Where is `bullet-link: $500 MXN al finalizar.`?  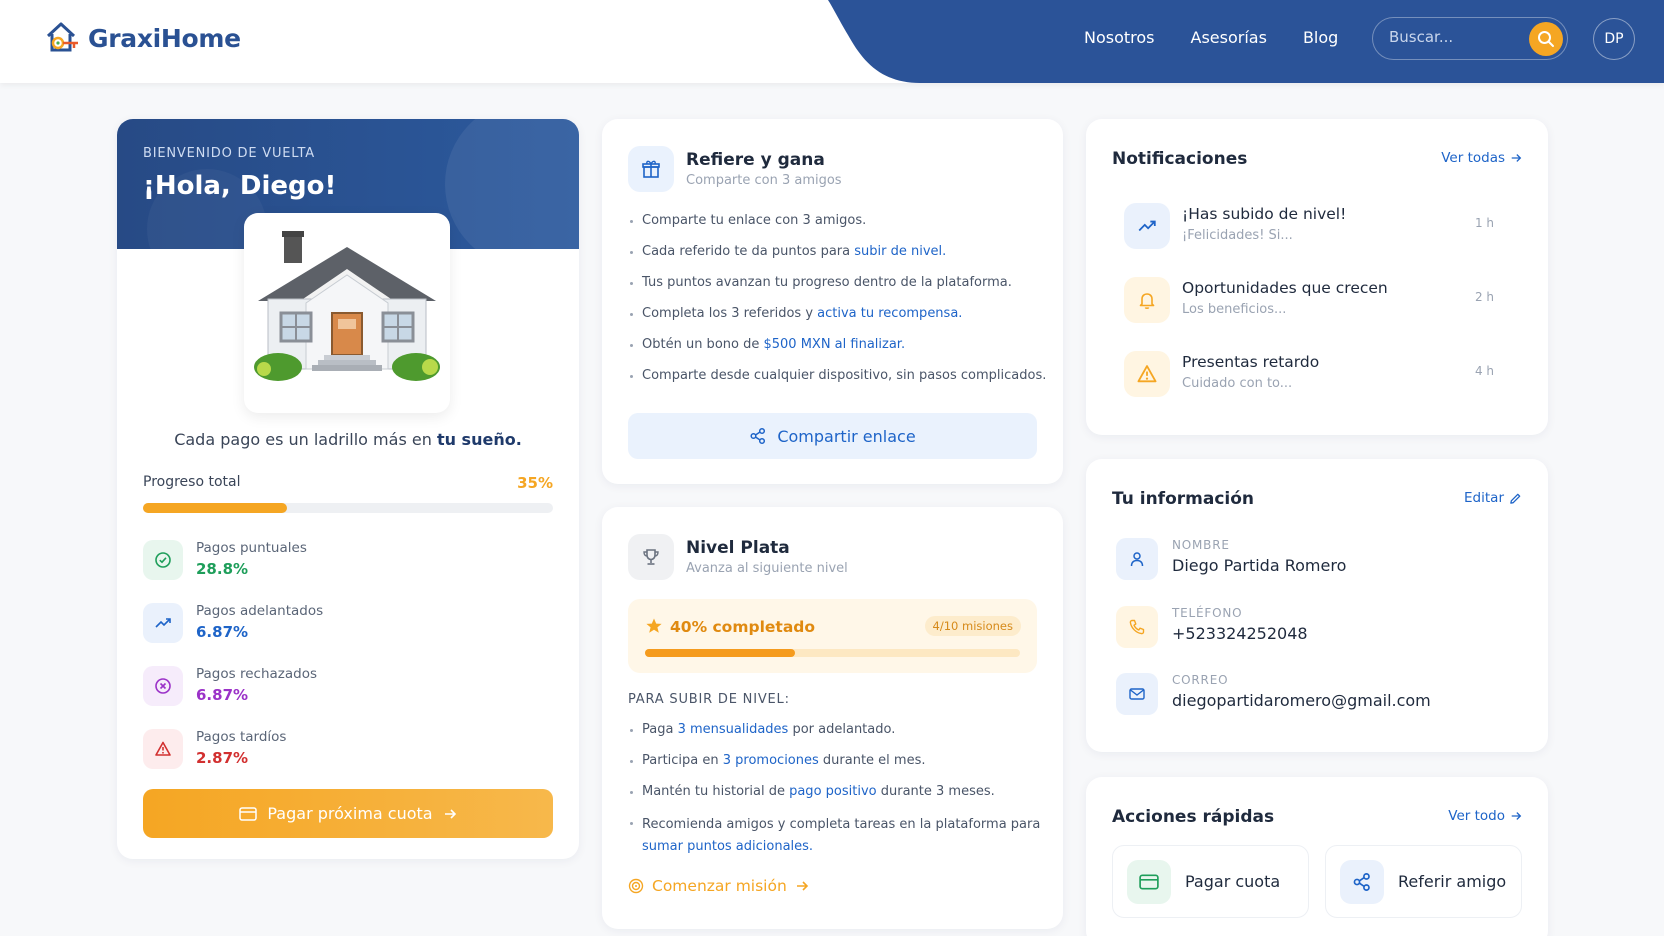
bullet-link: $500 MXN al finalizar. is located at coordinates (834, 344).